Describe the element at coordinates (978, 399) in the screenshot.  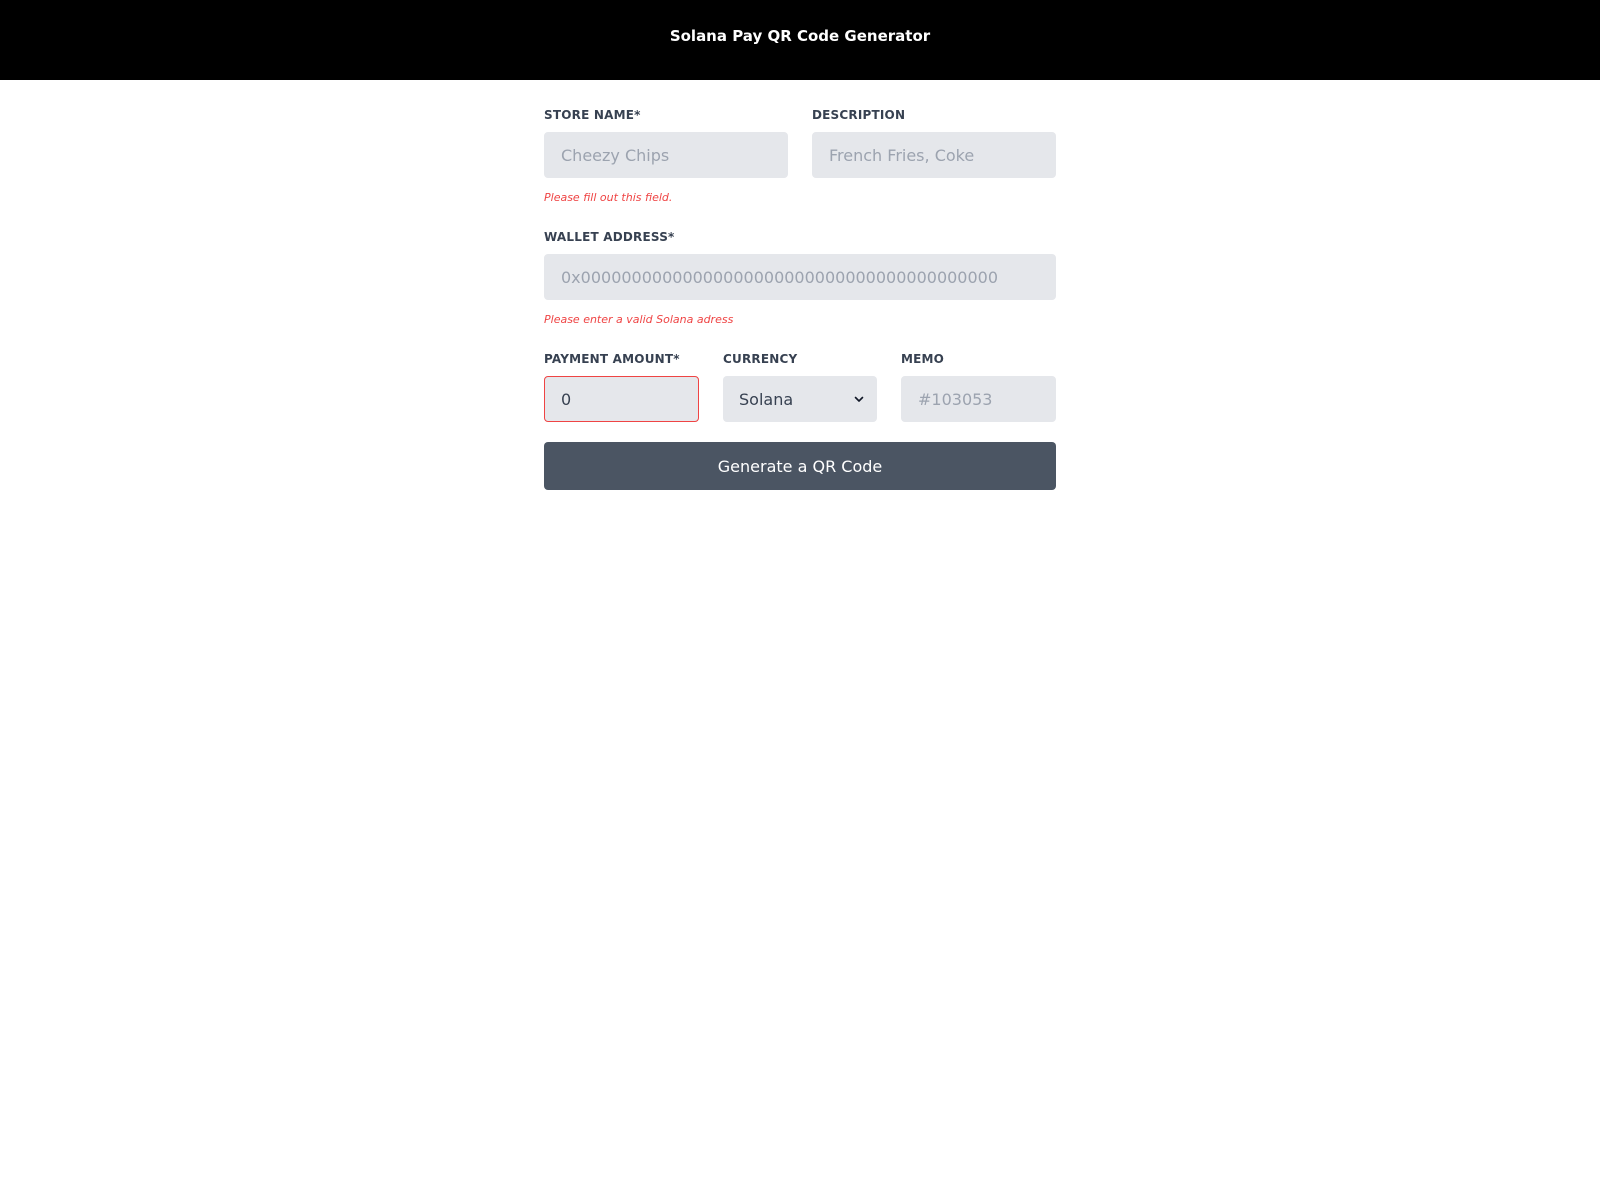
I see `memo-input` at that location.